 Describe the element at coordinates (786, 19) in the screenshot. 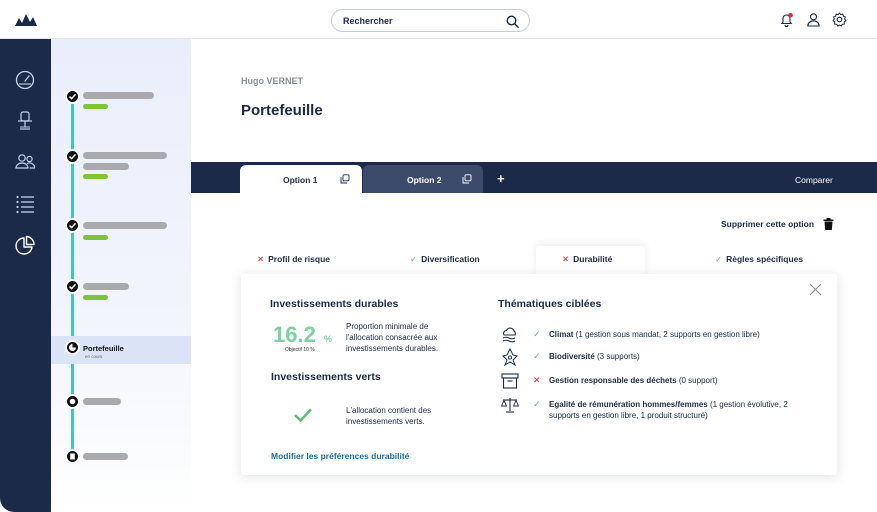

I see `bell-notification-icon` at that location.